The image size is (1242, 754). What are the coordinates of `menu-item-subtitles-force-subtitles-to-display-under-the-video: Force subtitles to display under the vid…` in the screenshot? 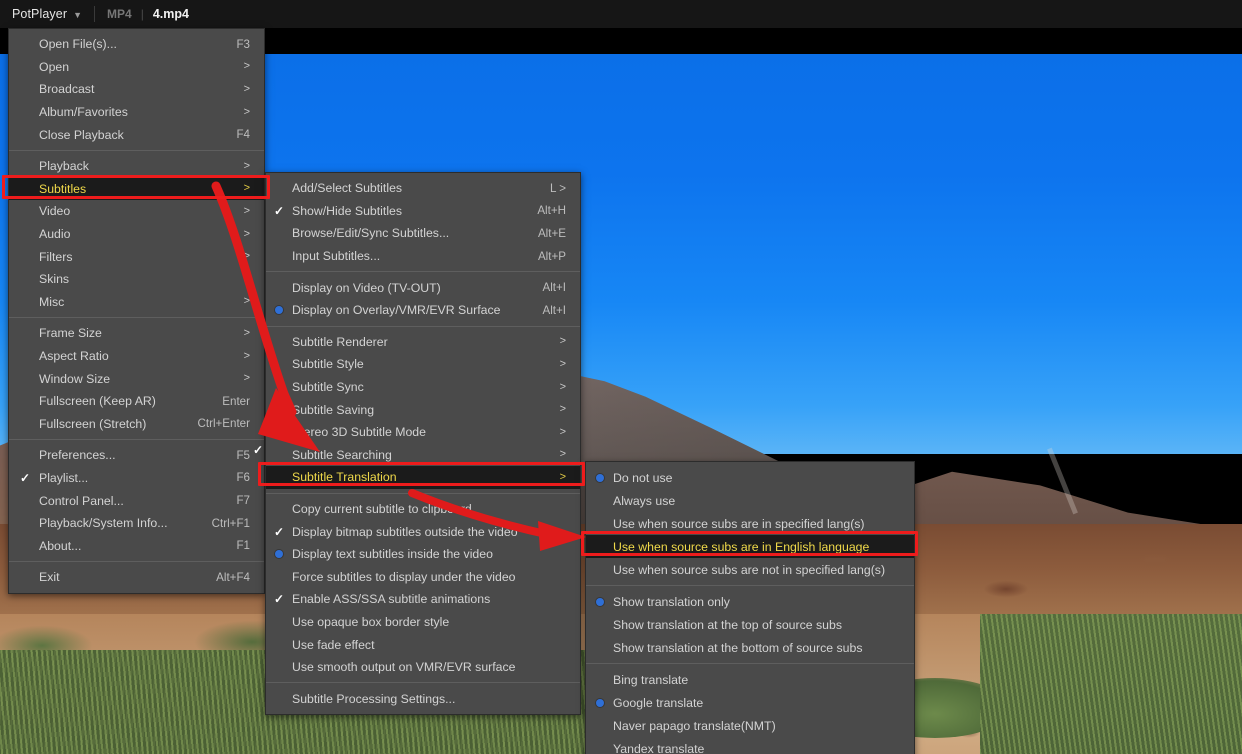 It's located at (423, 577).